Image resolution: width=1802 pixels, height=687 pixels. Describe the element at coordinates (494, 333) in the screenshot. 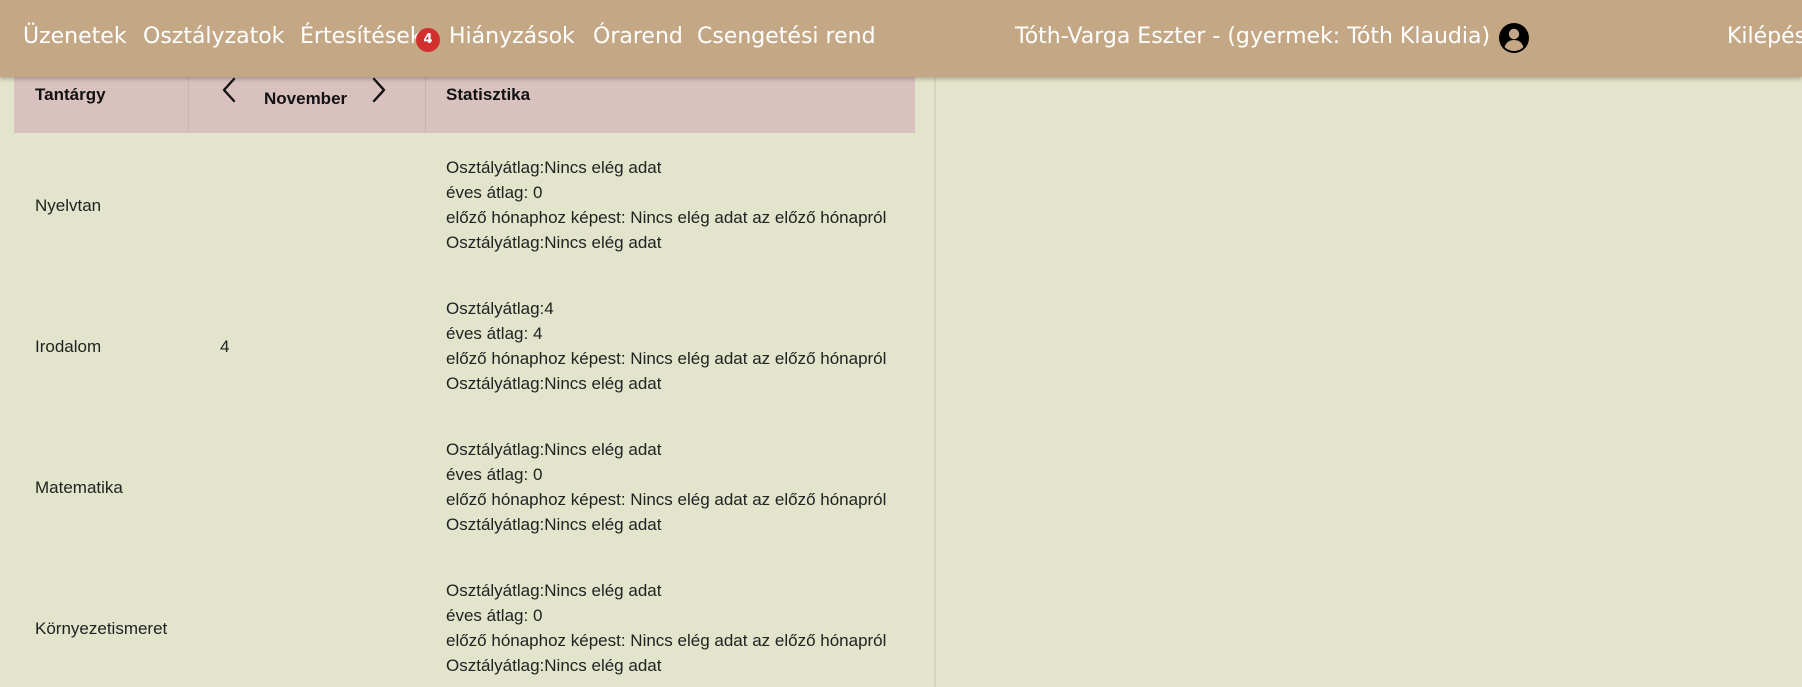

I see `stat-yearly-average: éves átlag: 4` at that location.